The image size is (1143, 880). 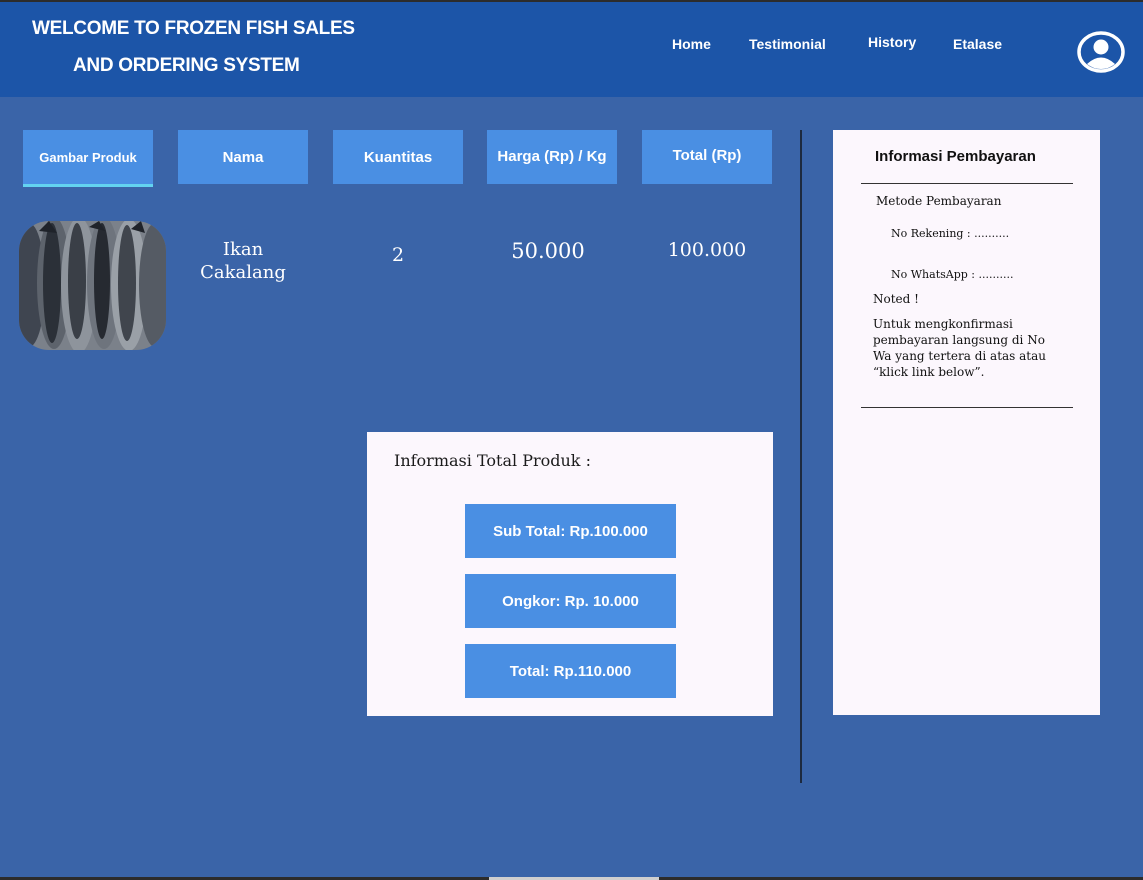 I want to click on product-name: Ikan Cakalang, so click(x=243, y=261).